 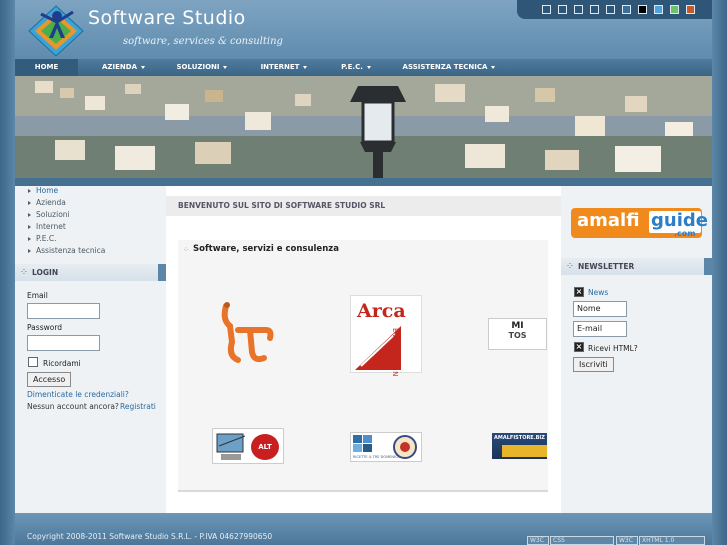 I want to click on orange-figure-logo, so click(x=247, y=335).